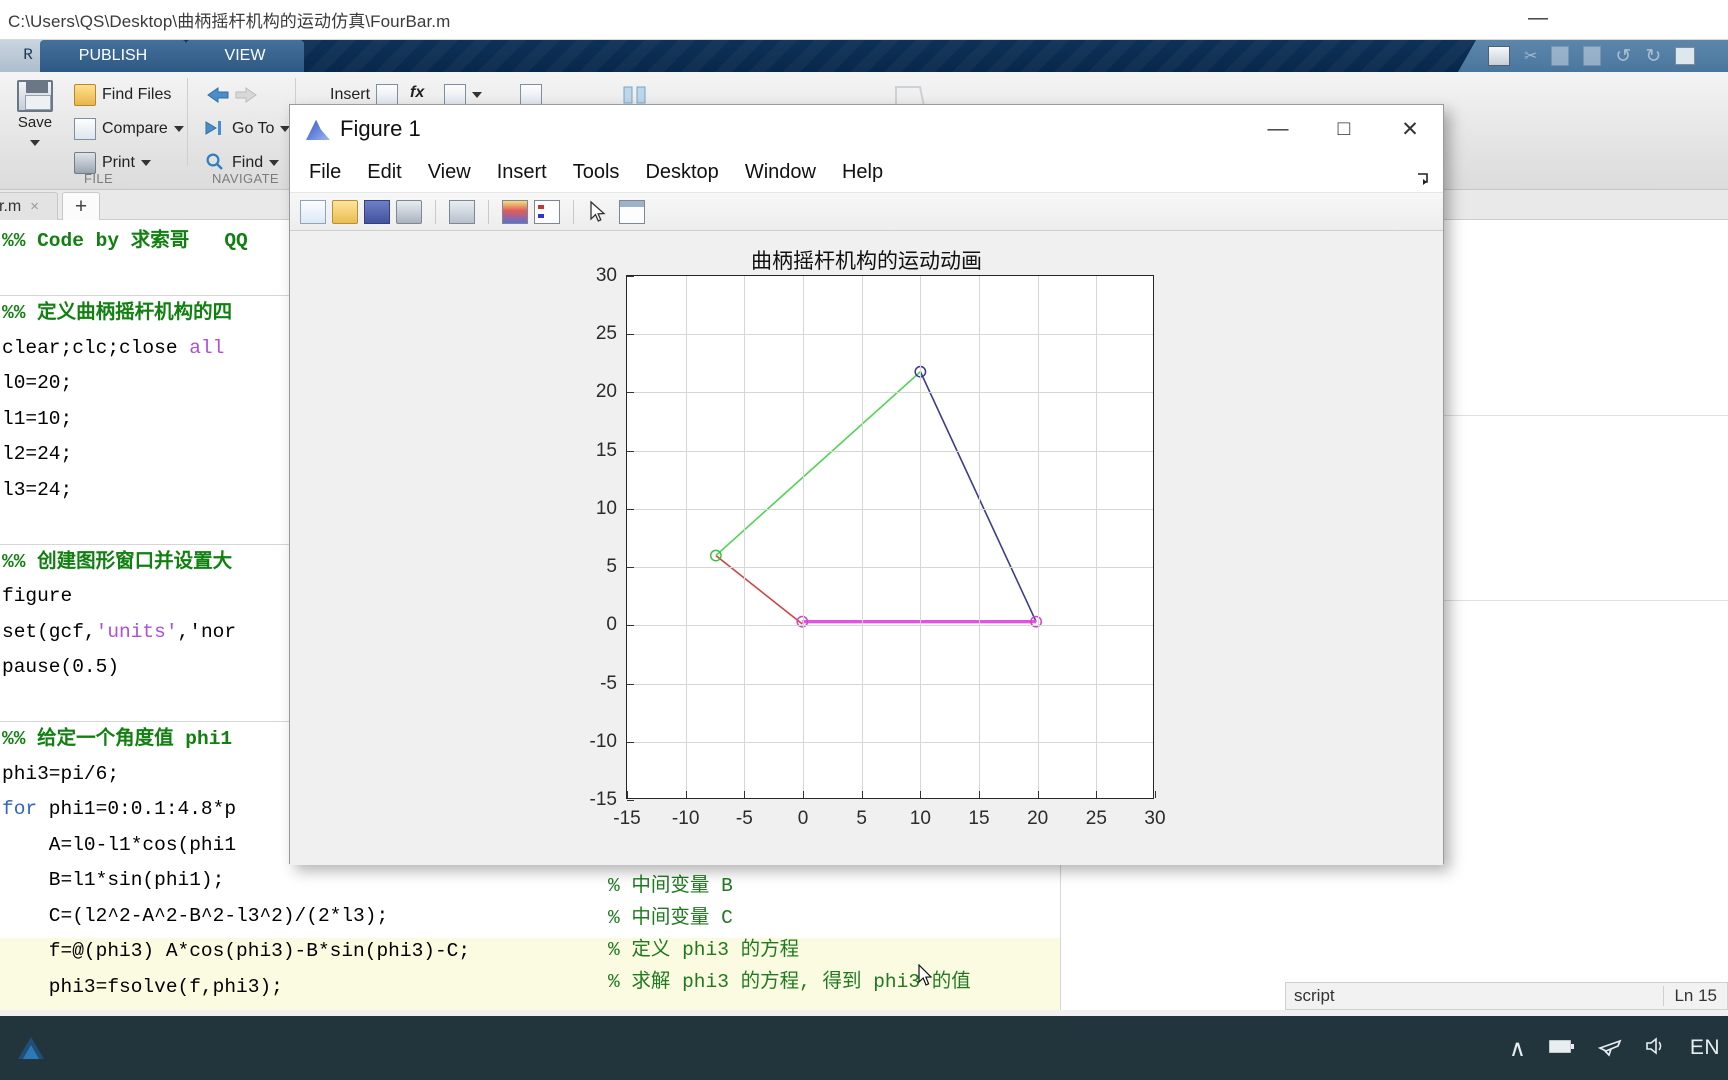 This screenshot has width=1728, height=1080. What do you see at coordinates (364, 95) in the screenshot?
I see `insert-button: Insert` at bounding box center [364, 95].